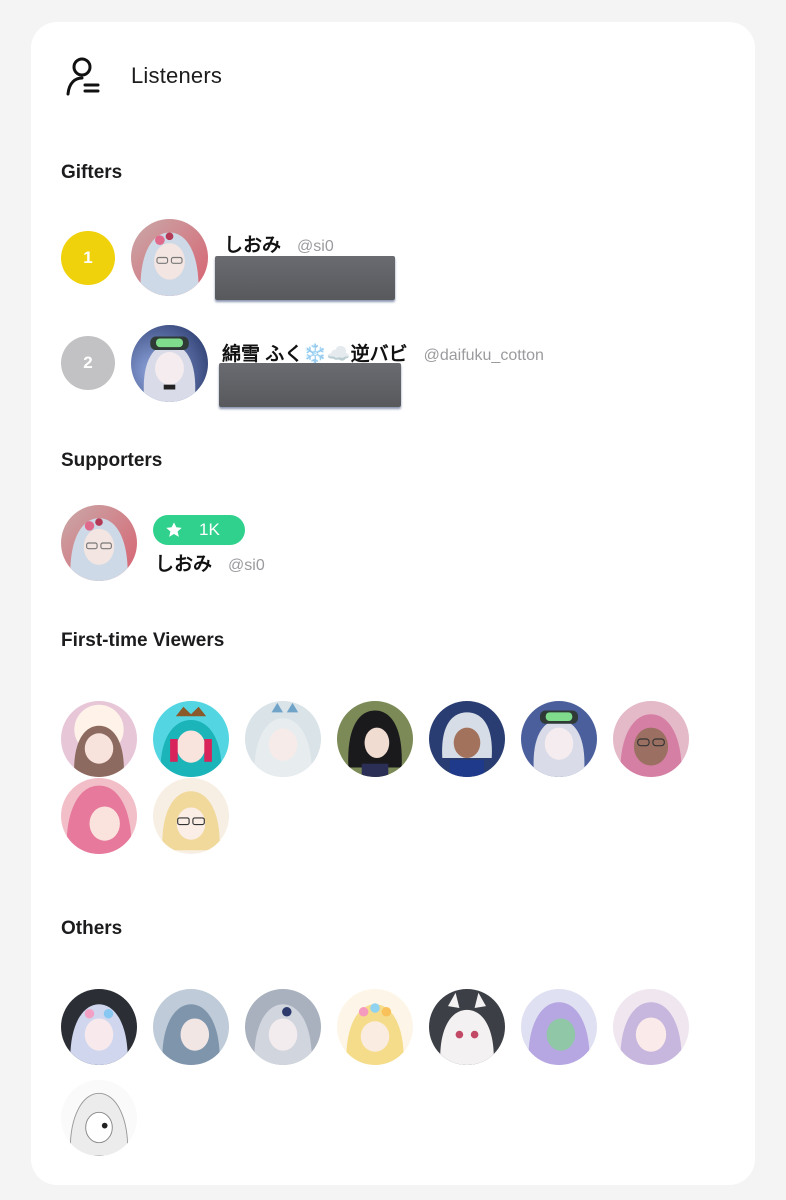  What do you see at coordinates (143, 640) in the screenshot?
I see `section-title-first-time-viewers: First-time Viewers` at bounding box center [143, 640].